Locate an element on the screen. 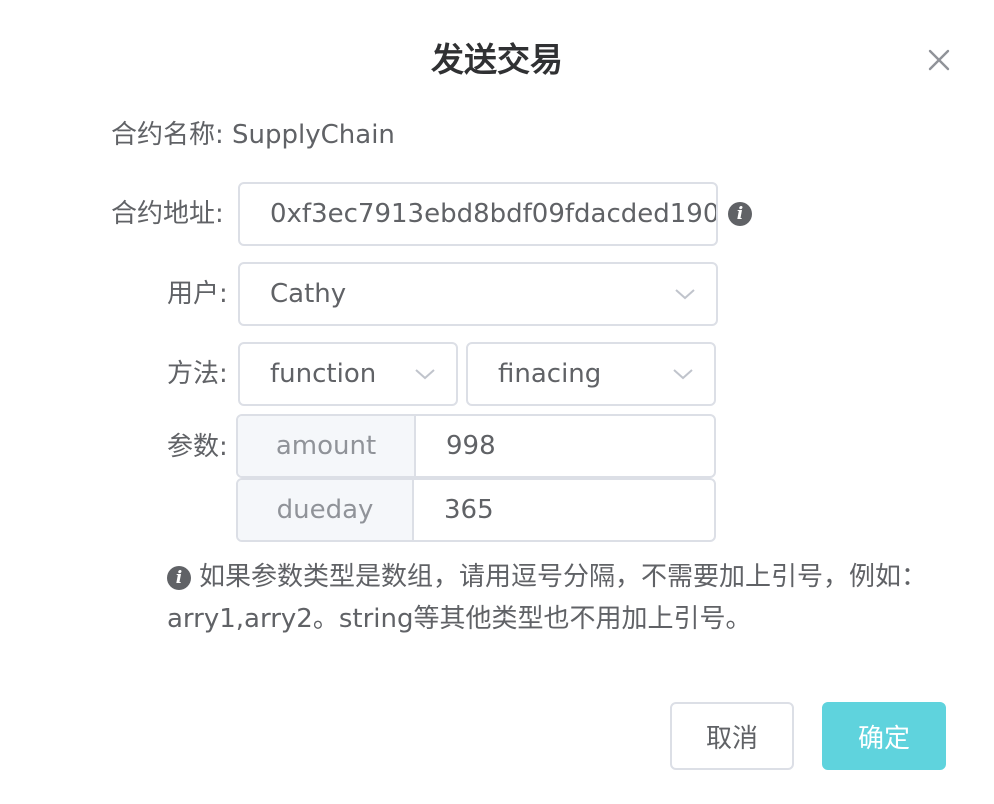 The width and height of the screenshot is (994, 804). param-row-amount: amount 998 is located at coordinates (476, 446).